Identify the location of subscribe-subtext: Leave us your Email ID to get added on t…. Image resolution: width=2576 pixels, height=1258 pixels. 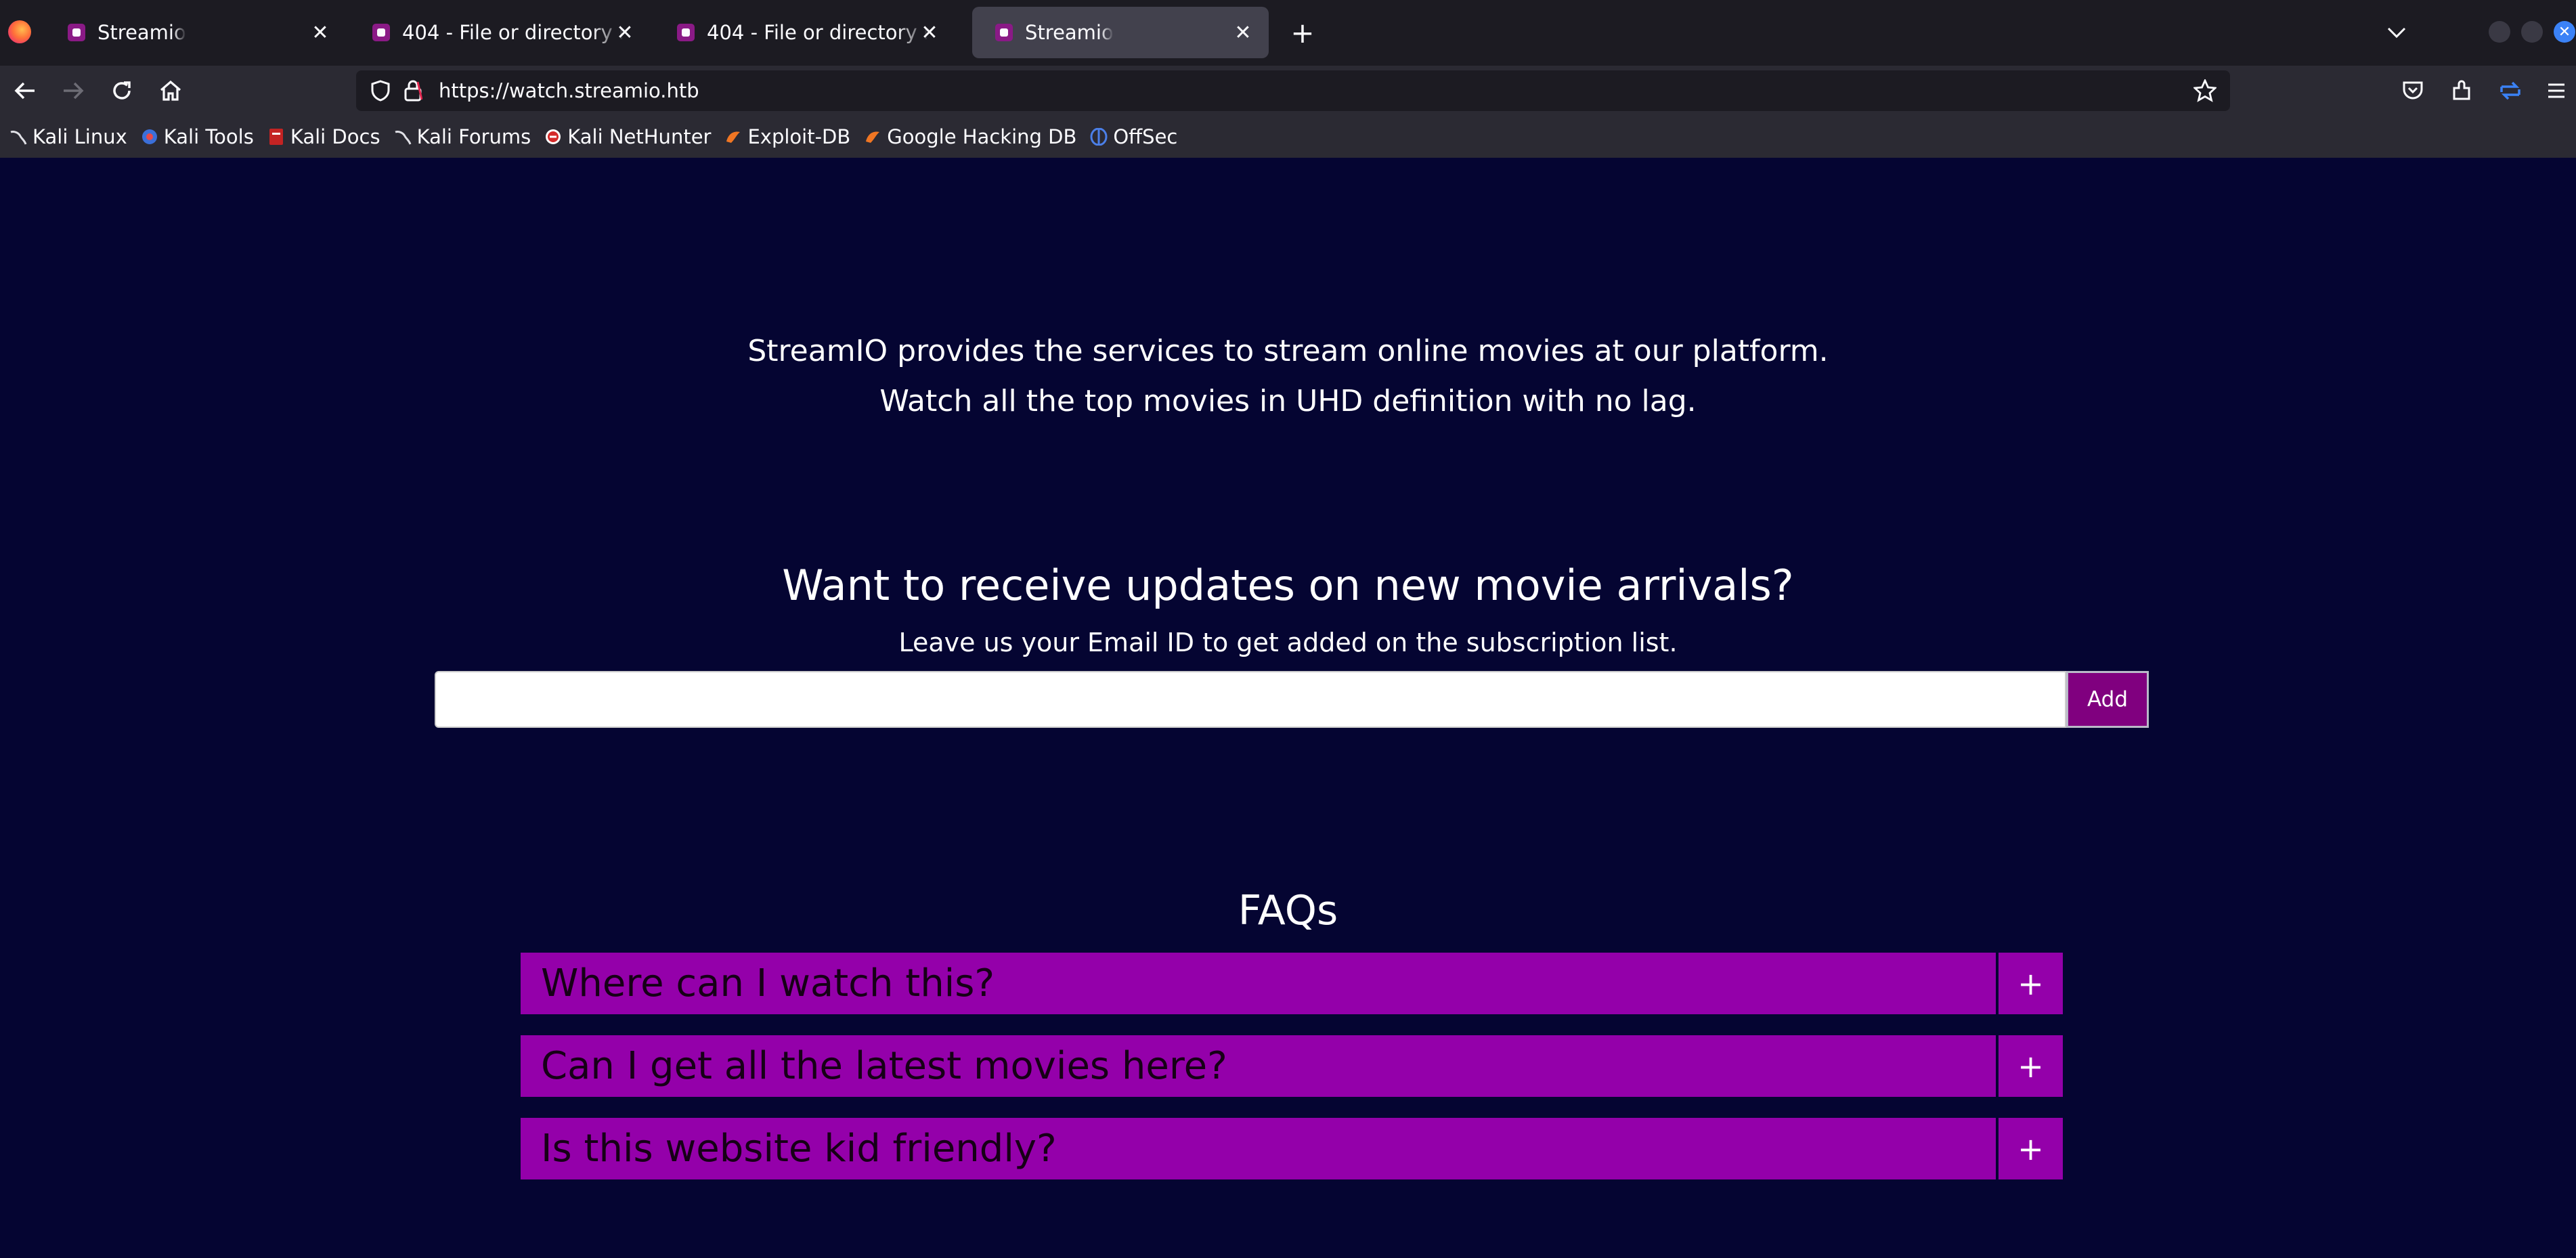
(1288, 642).